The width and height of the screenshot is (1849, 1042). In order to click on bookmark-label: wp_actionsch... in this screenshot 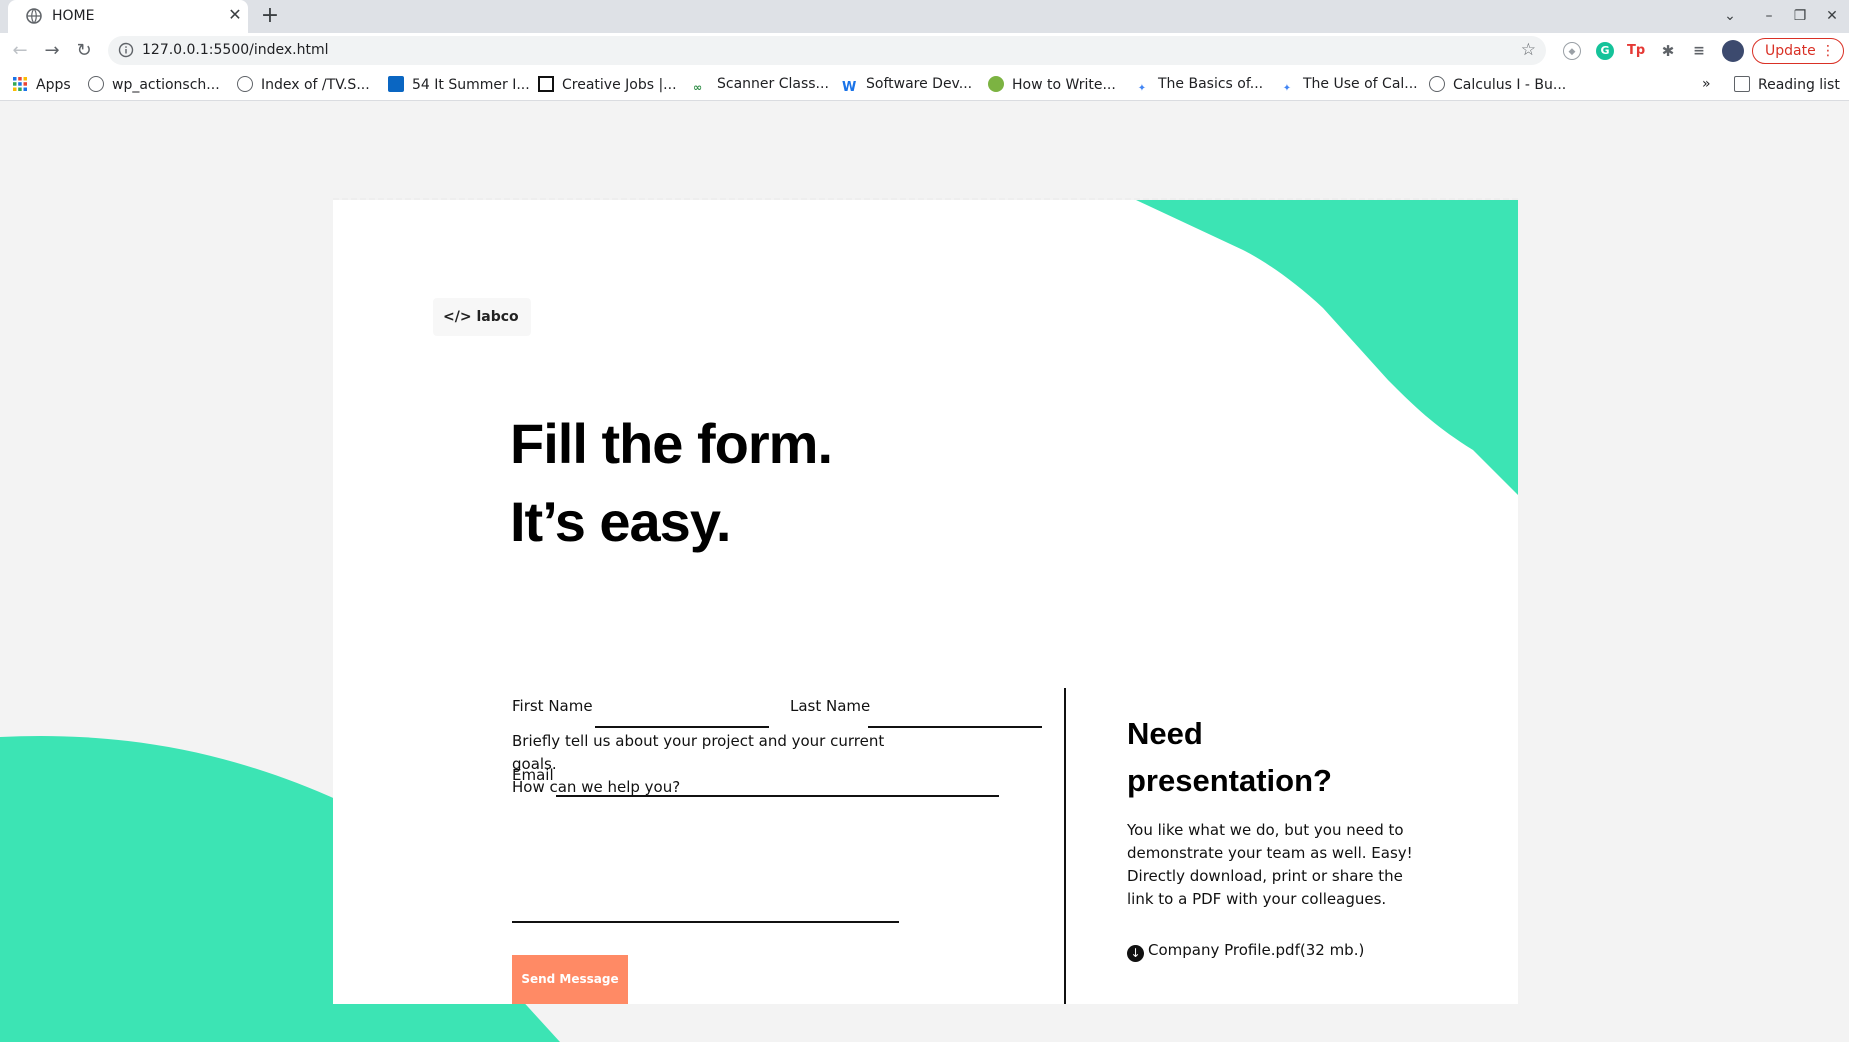, I will do `click(166, 85)`.